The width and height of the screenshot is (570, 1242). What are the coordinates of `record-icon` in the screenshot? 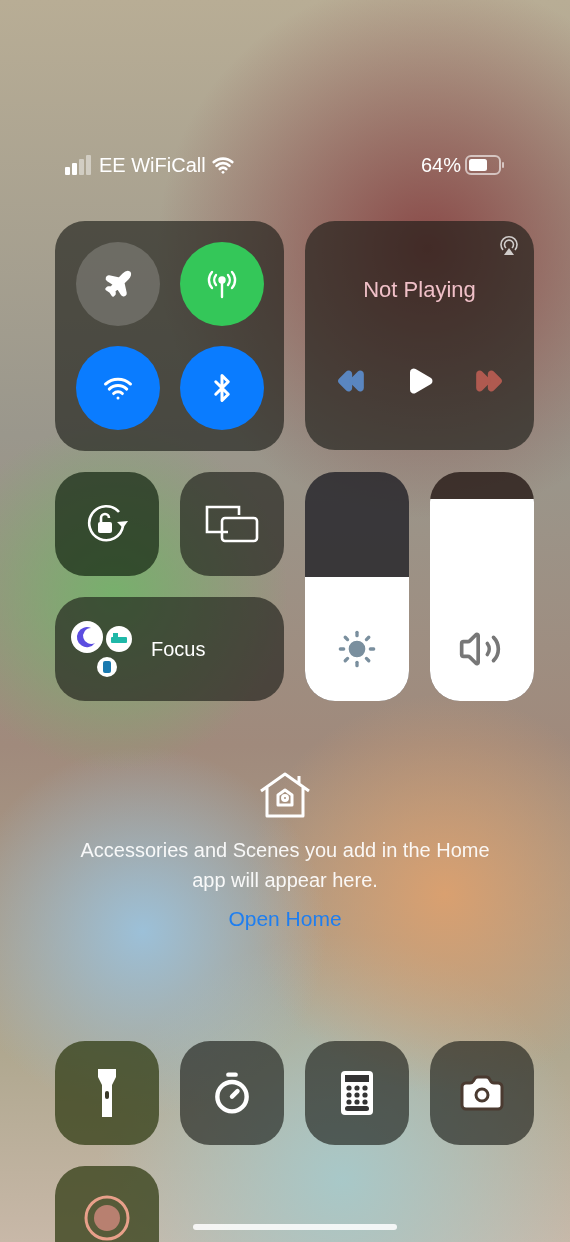 It's located at (107, 1218).